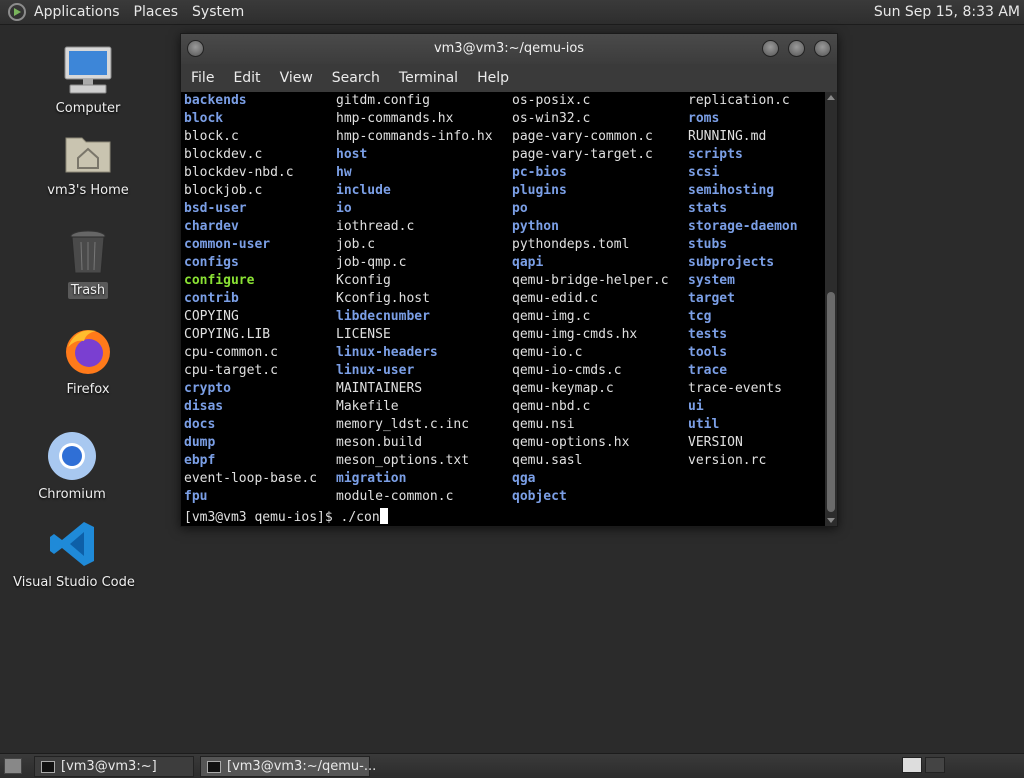 The width and height of the screenshot is (1024, 778). I want to click on applications-menu: Applications, so click(77, 12).